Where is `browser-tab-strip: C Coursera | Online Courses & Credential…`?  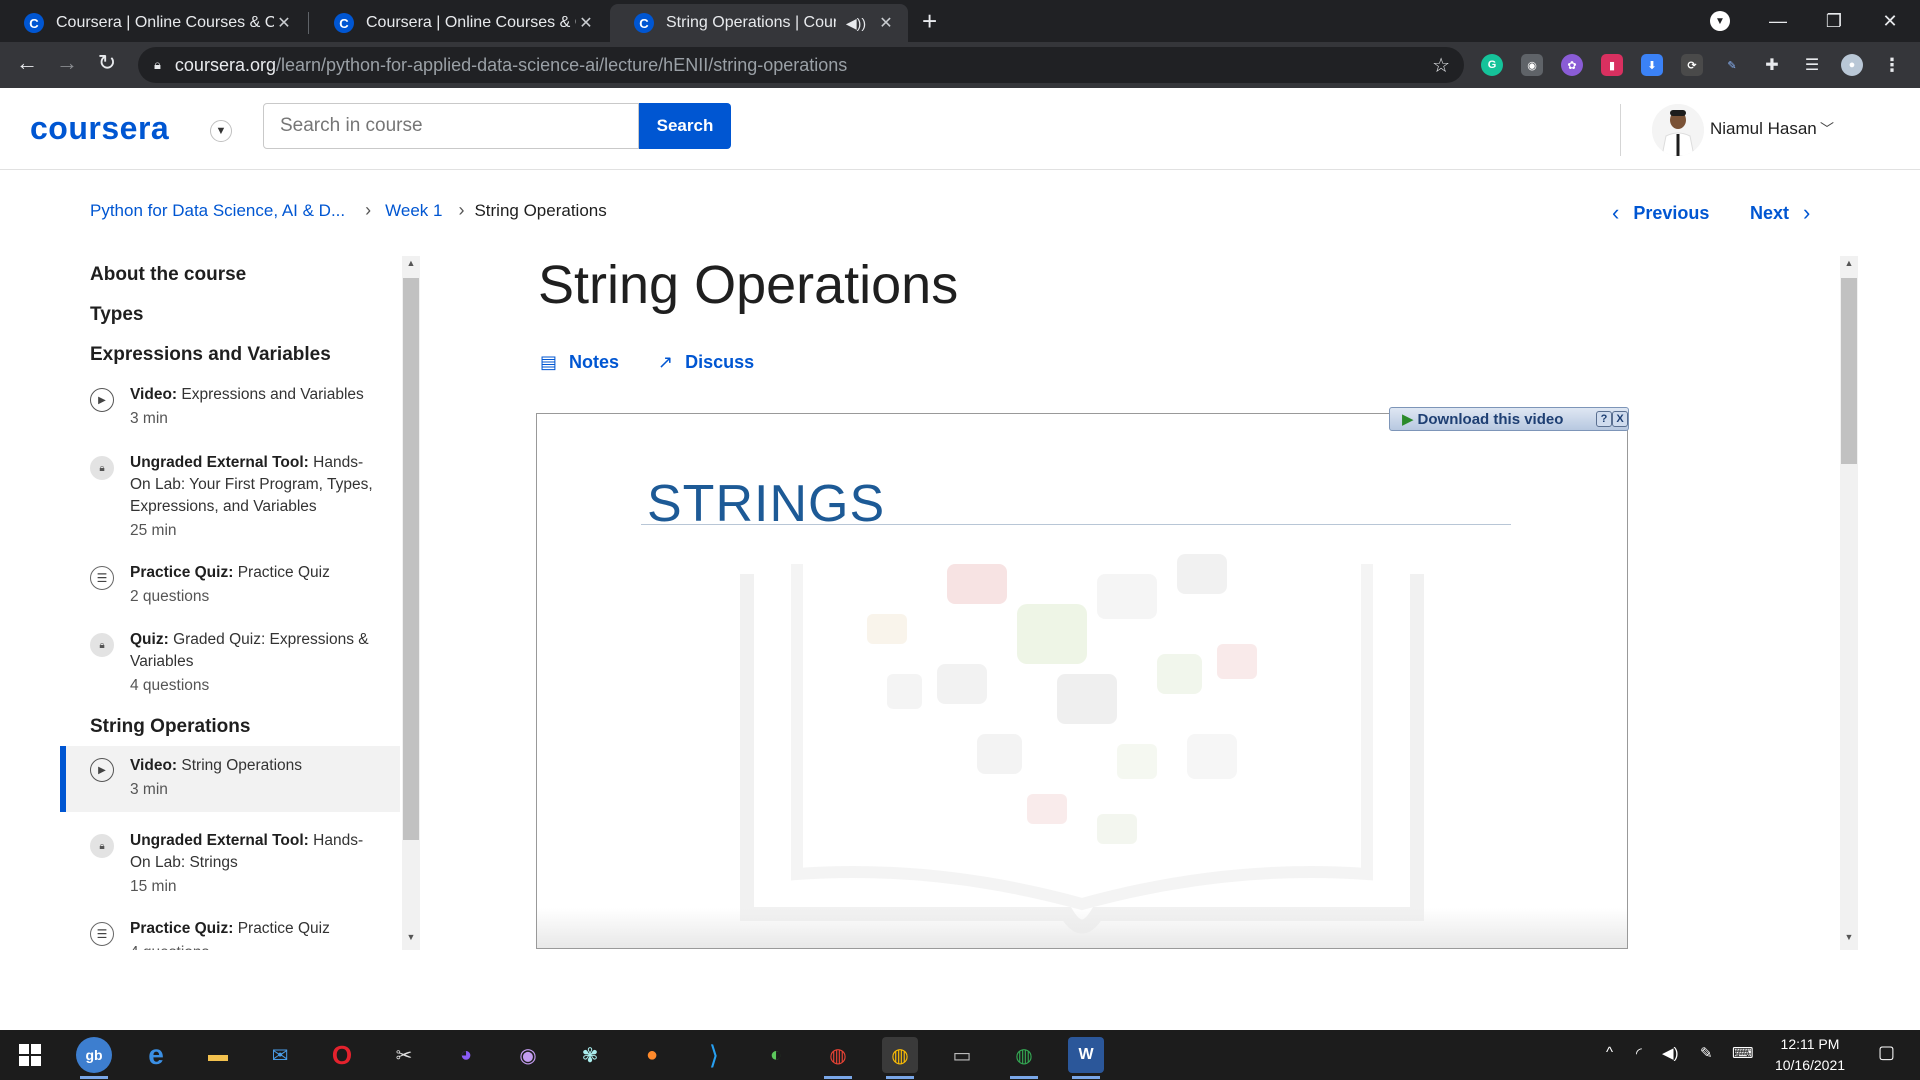
browser-tab-strip: C Coursera | Online Courses & Credential… is located at coordinates (960, 21).